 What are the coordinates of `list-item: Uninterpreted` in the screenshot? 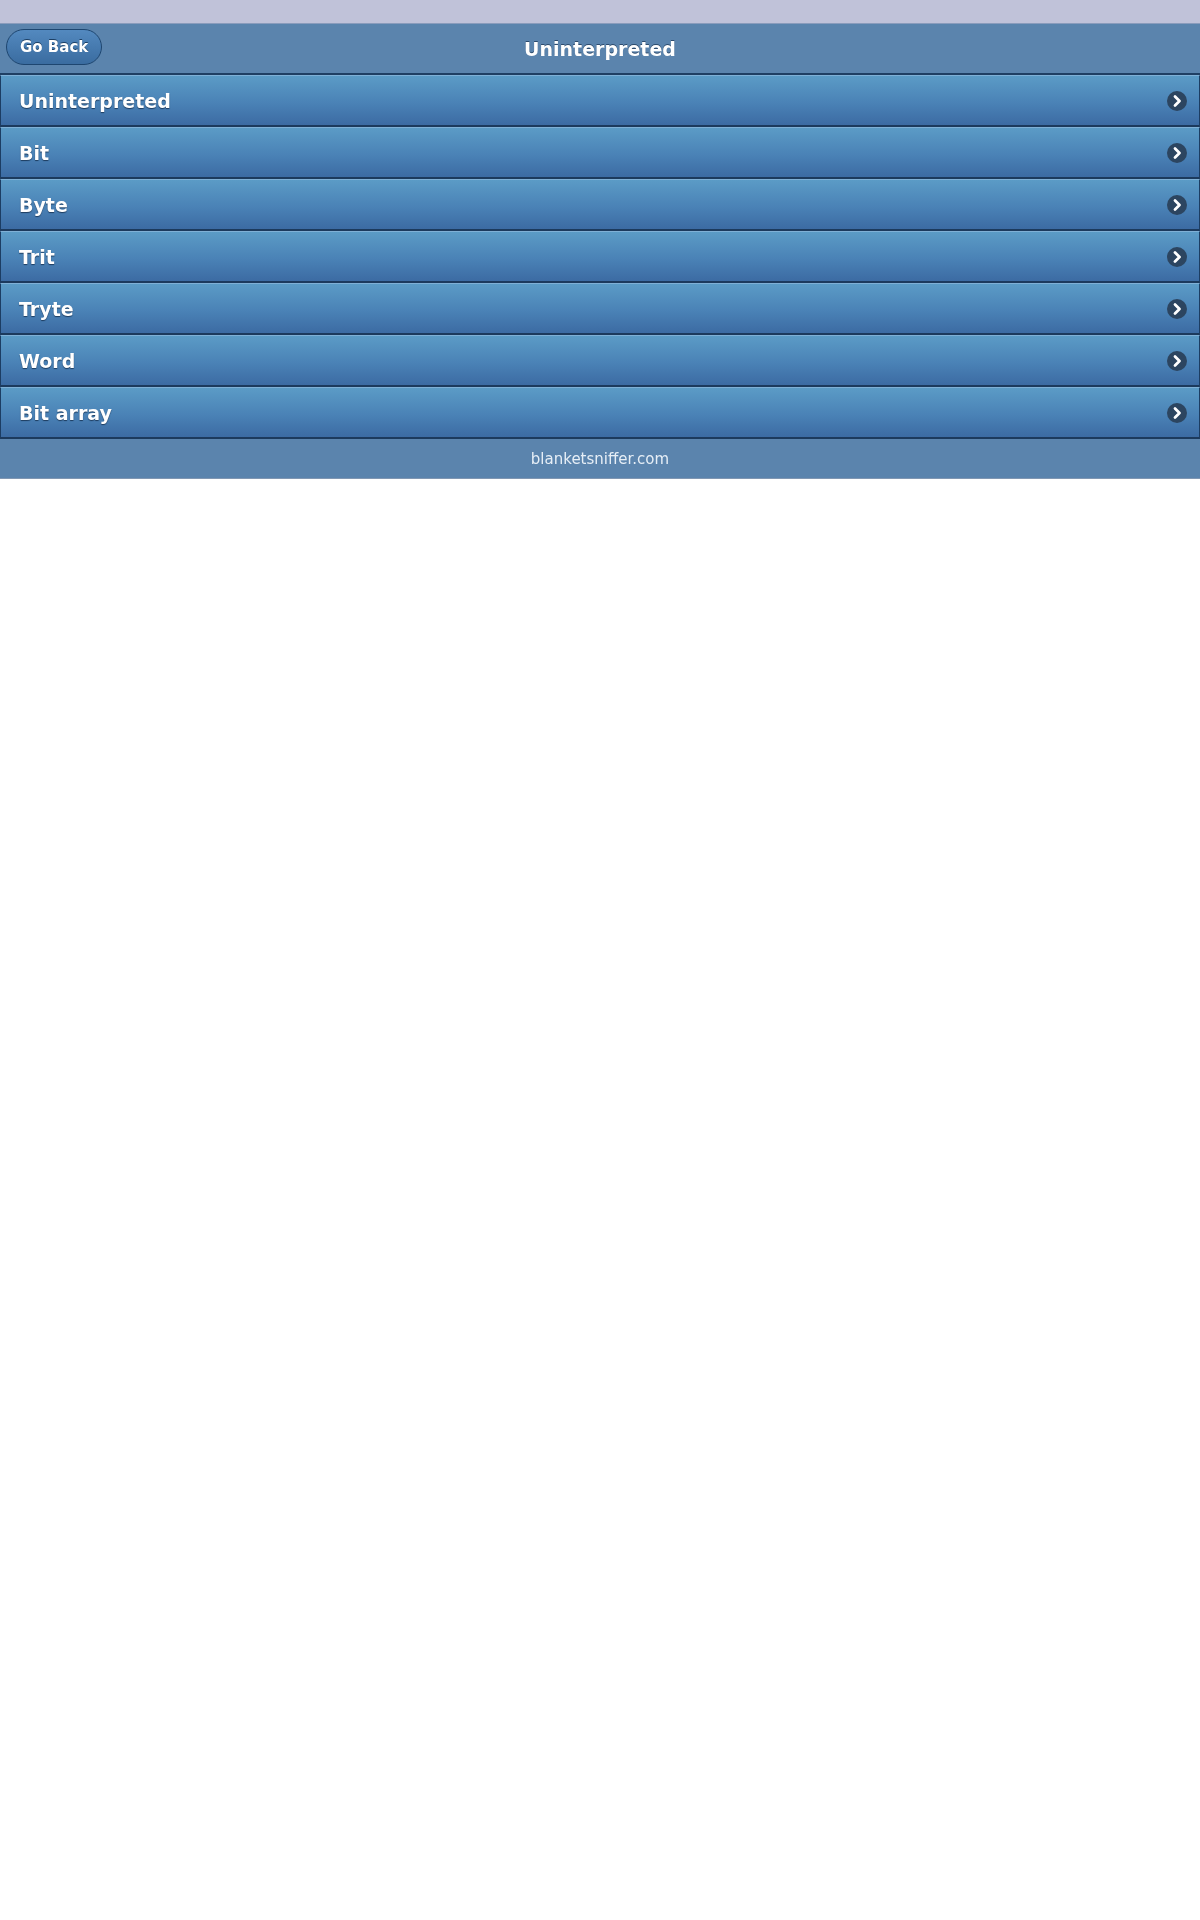 It's located at (600, 101).